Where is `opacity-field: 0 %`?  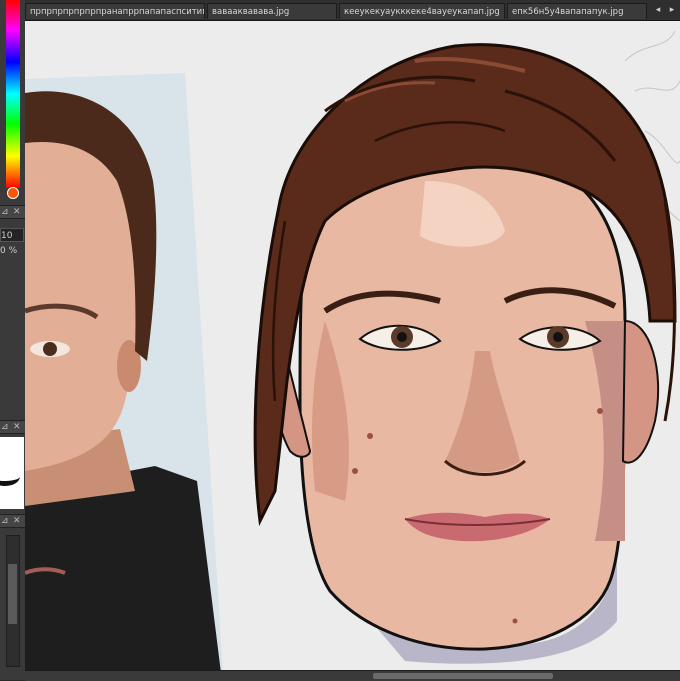
opacity-field: 0 % is located at coordinates (12, 251).